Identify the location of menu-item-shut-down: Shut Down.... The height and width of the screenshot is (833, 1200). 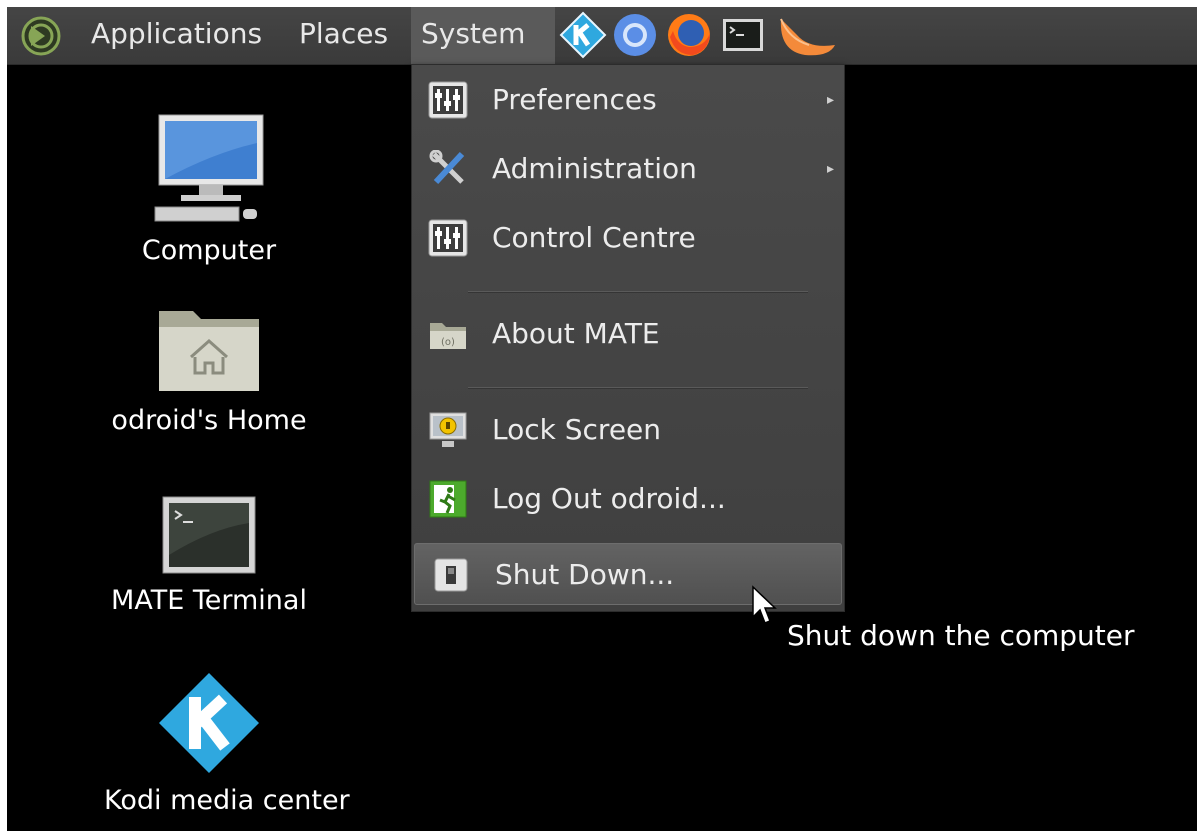
(628, 574).